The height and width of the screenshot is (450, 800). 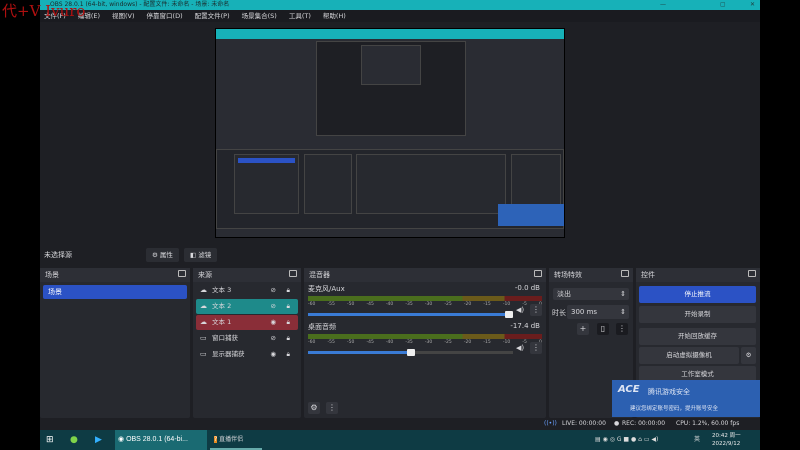 I want to click on clock-time: 20:42 周一, so click(x=726, y=436).